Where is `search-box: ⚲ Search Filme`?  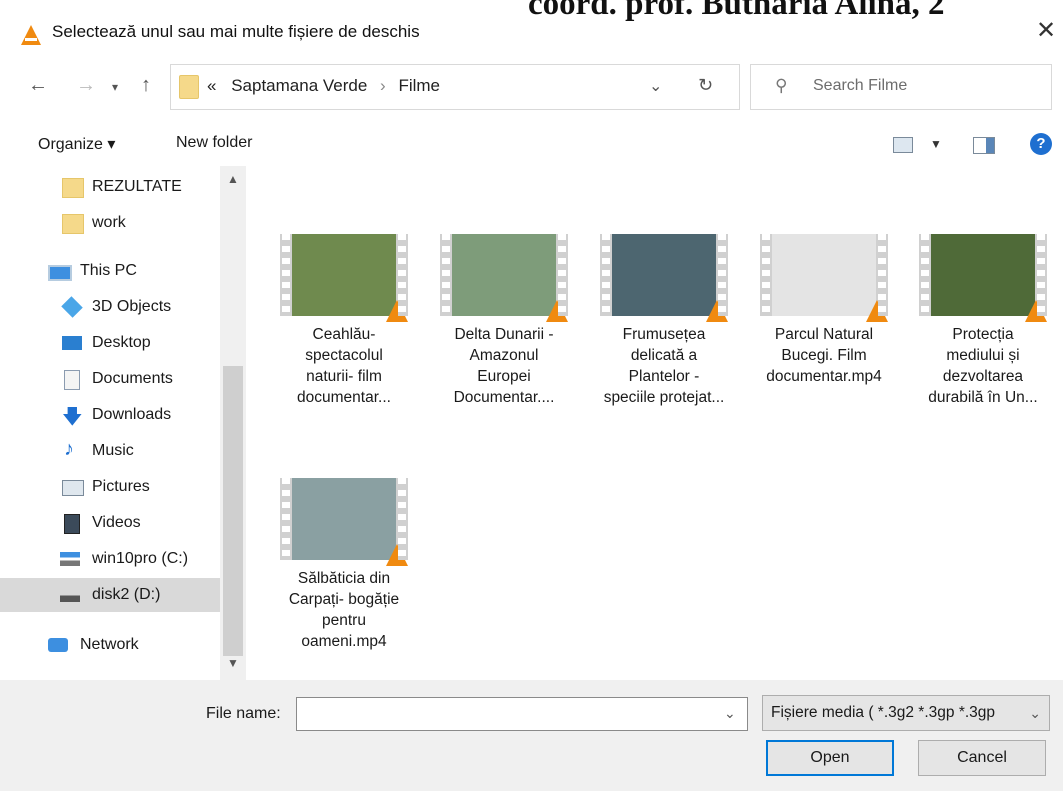
search-box: ⚲ Search Filme is located at coordinates (901, 87).